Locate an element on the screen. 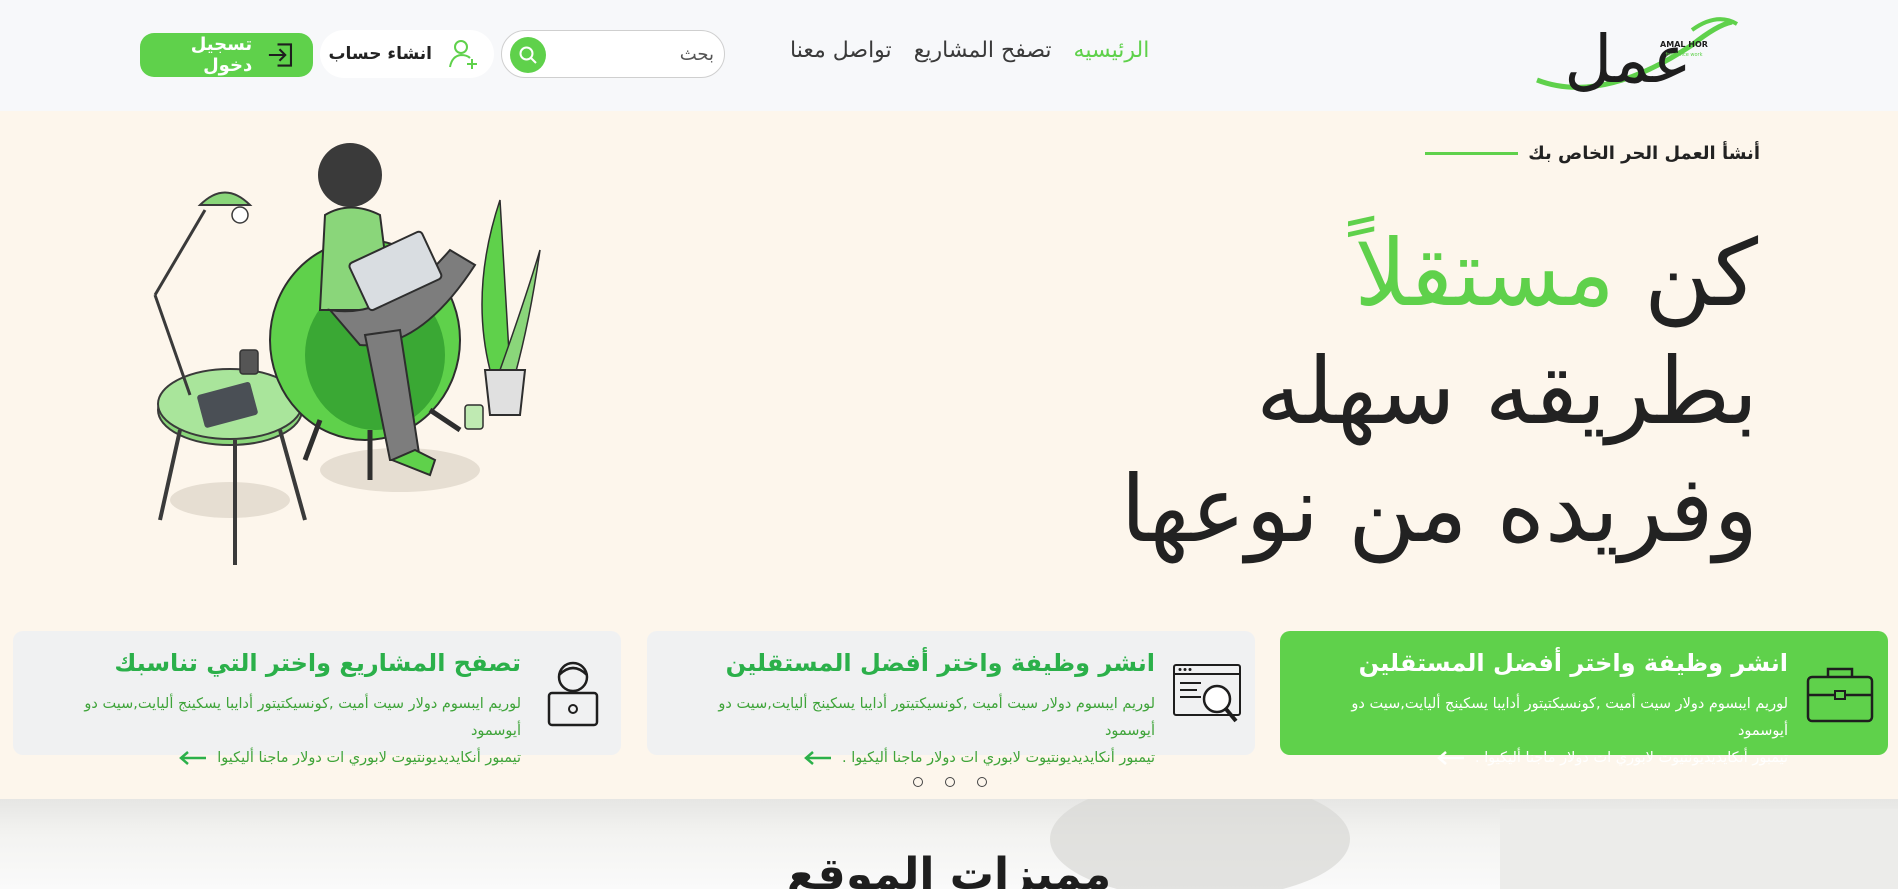  main-nav: الرئيسيه تصفح المشاريع تواصل معنا is located at coordinates (969, 50).